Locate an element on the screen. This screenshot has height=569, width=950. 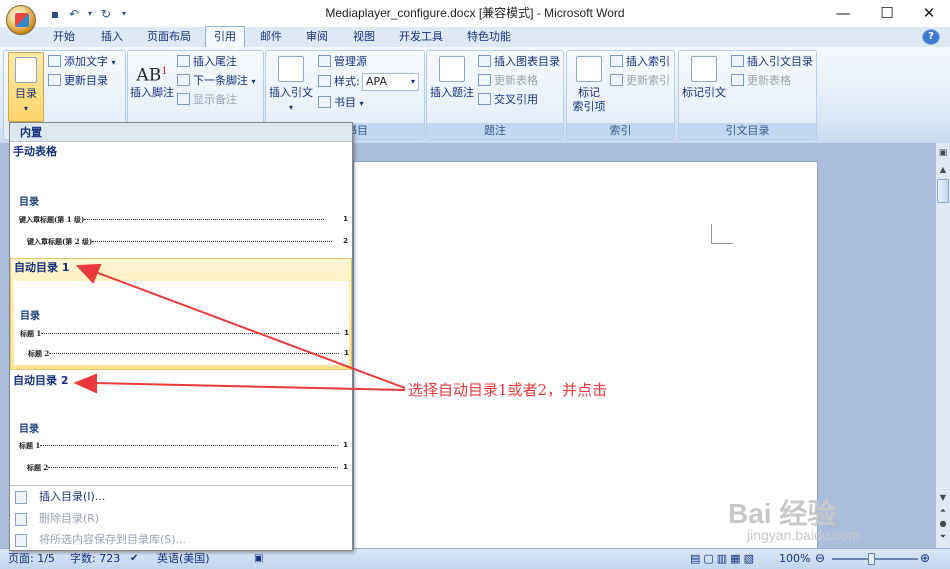
add-text-button: 添加文字 ▾ is located at coordinates (82, 62).